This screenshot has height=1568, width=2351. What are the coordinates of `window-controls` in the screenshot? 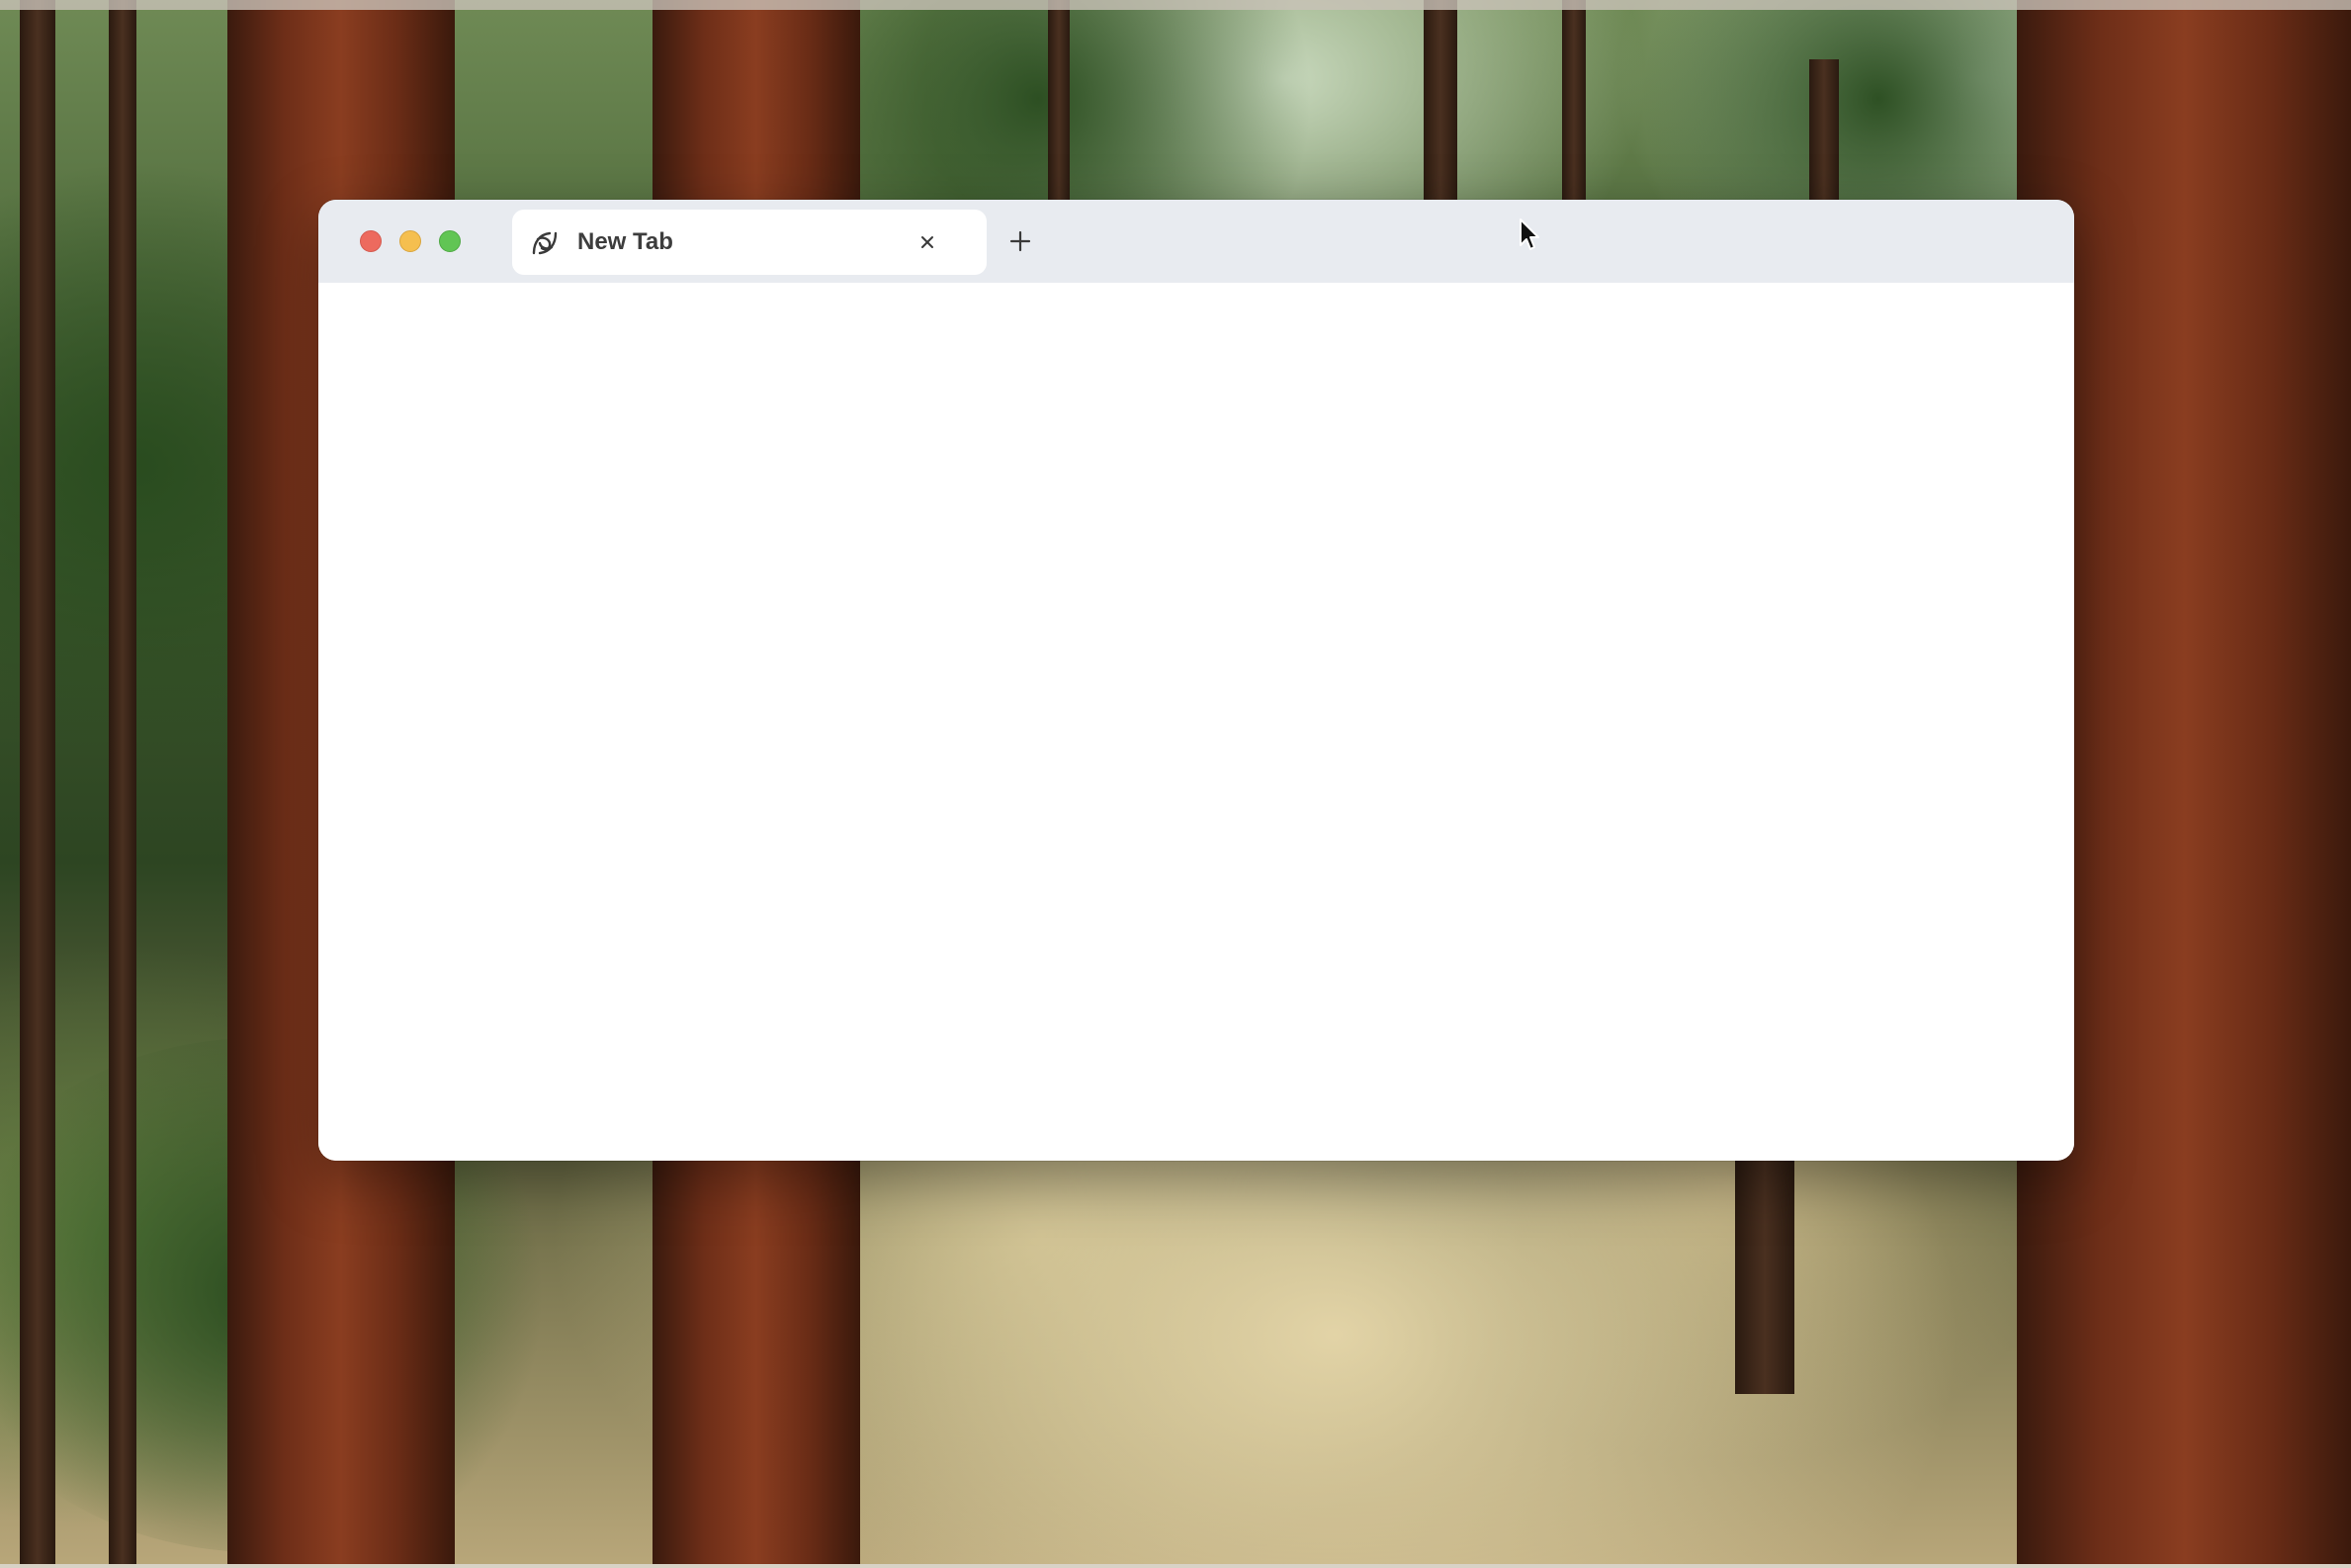 It's located at (410, 241).